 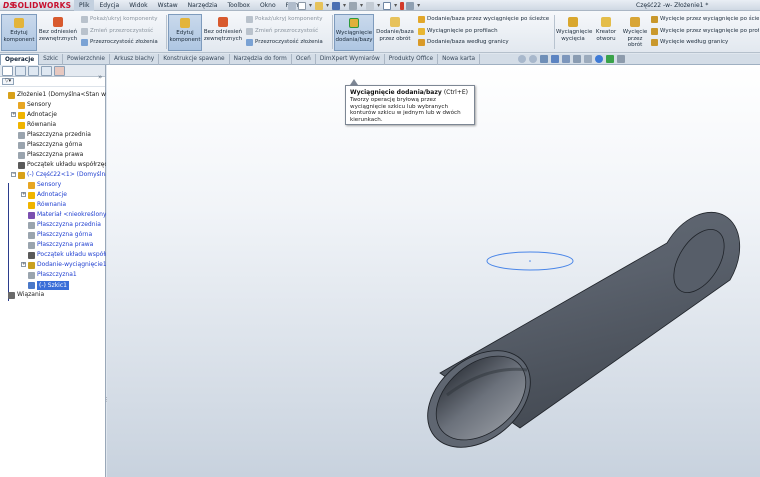 I want to click on tab-new: Nowa karta, so click(x=459, y=59).